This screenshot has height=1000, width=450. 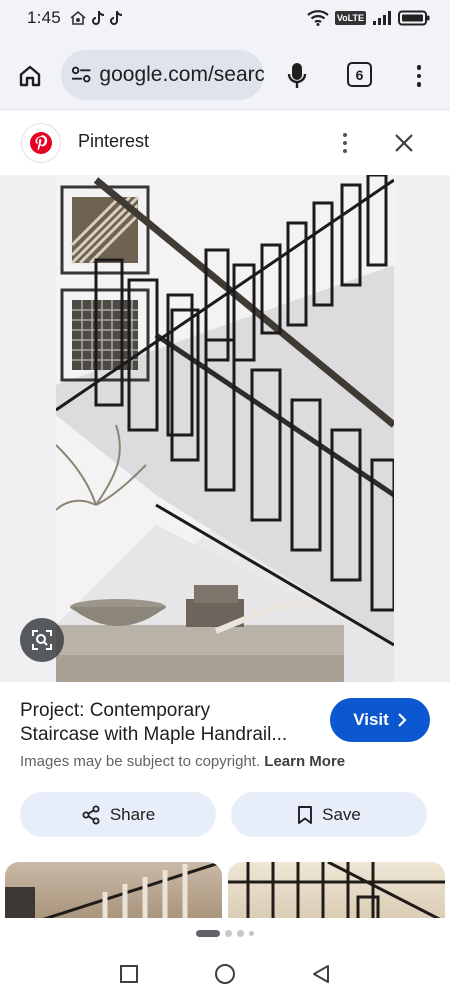 I want to click on status-system-icons: VoLTE, so click(x=368, y=18).